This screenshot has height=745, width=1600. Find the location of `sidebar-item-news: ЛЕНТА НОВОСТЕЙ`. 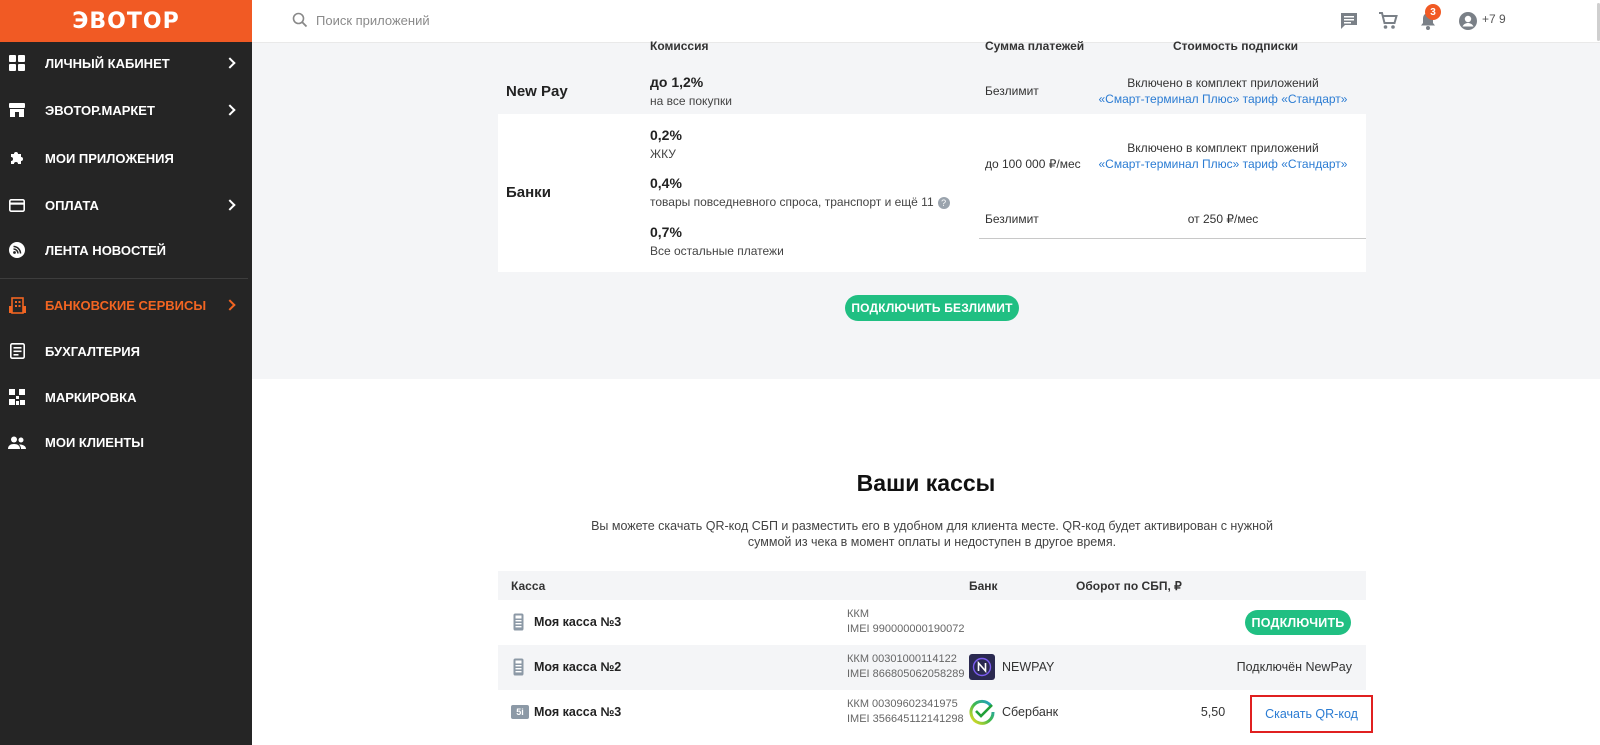

sidebar-item-news: ЛЕНТА НОВОСТЕЙ is located at coordinates (126, 250).